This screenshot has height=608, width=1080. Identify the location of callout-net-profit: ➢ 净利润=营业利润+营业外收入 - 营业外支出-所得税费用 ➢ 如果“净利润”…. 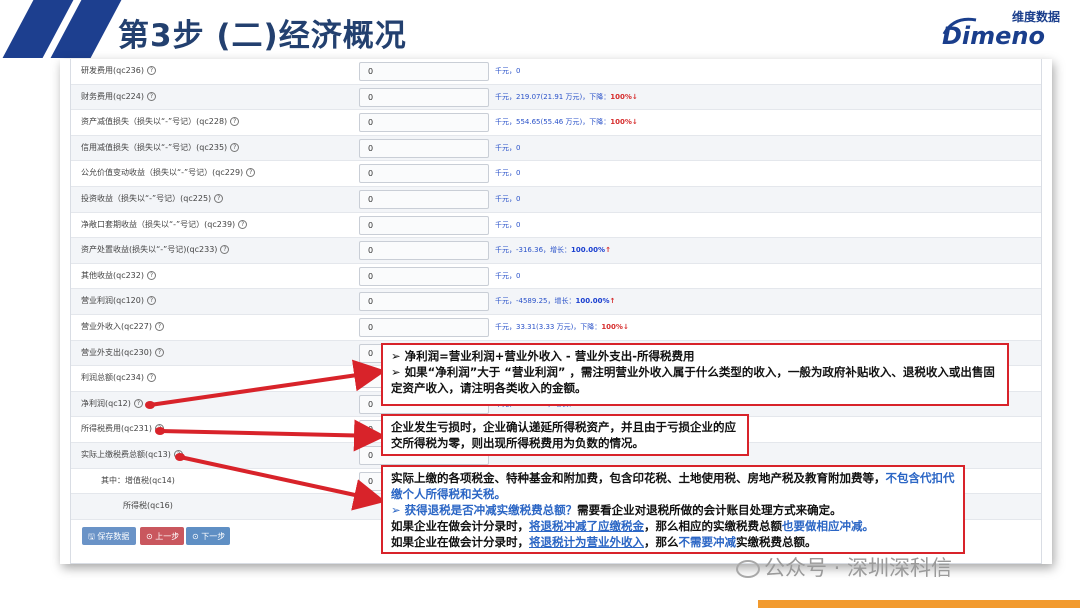
(695, 374).